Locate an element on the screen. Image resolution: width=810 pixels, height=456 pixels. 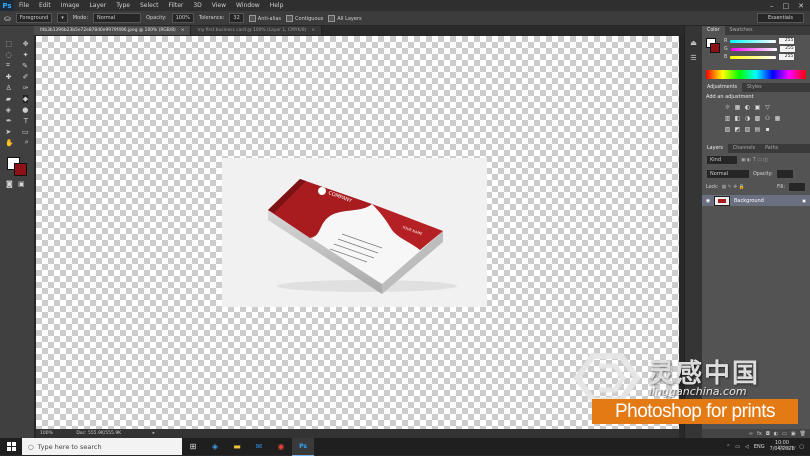
type-tool-icon: T is located at coordinates (26, 121).